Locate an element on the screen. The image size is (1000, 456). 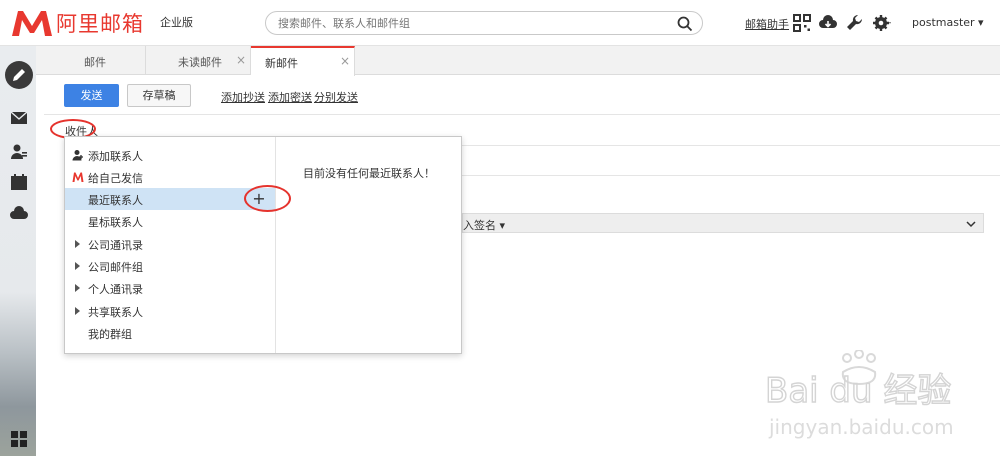
list-item-label: 公司邮件组 is located at coordinates (115, 267).